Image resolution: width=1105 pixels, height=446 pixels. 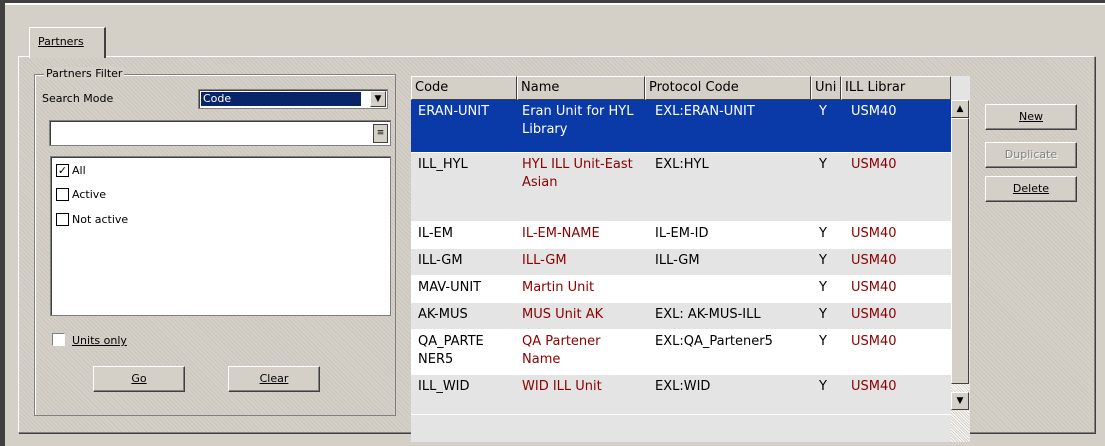 I want to click on cell-protocol-code: EXL:WID, so click(x=683, y=386).